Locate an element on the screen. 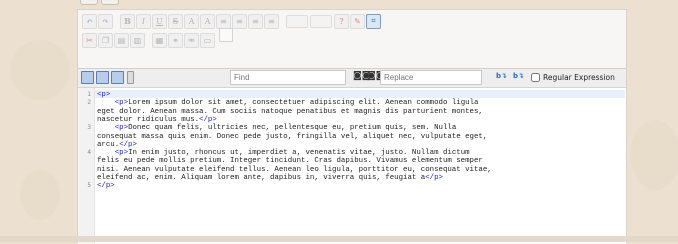 This screenshot has width=678, height=244. image-glyph: ▭ is located at coordinates (207, 40).